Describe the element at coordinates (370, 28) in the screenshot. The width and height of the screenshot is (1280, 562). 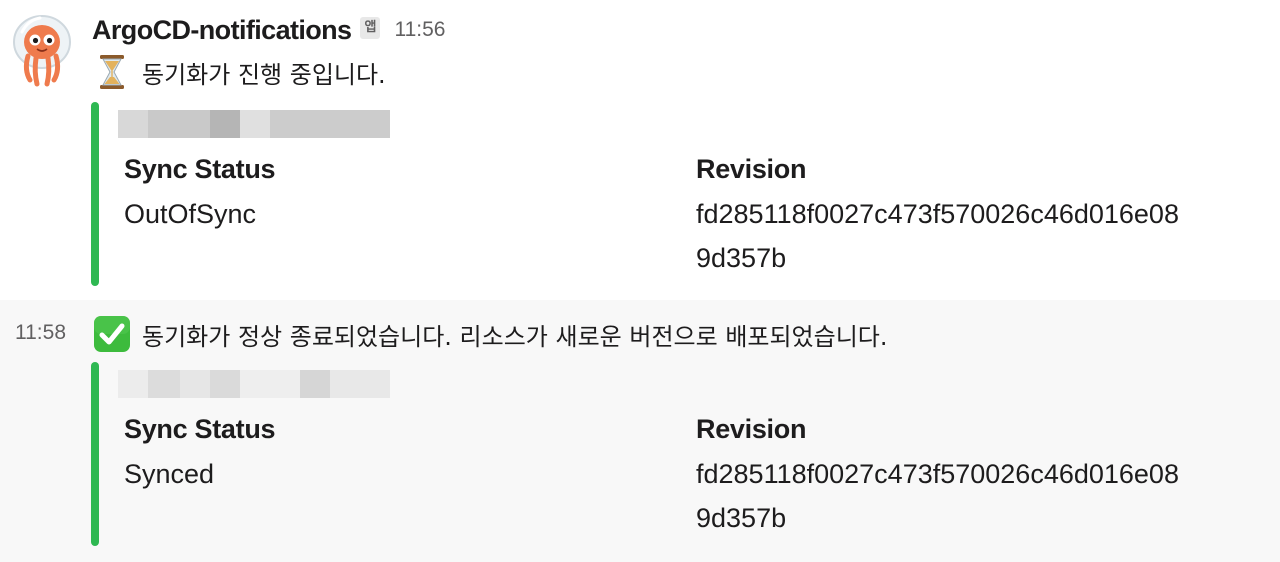
I see `app-badge: 앱` at that location.